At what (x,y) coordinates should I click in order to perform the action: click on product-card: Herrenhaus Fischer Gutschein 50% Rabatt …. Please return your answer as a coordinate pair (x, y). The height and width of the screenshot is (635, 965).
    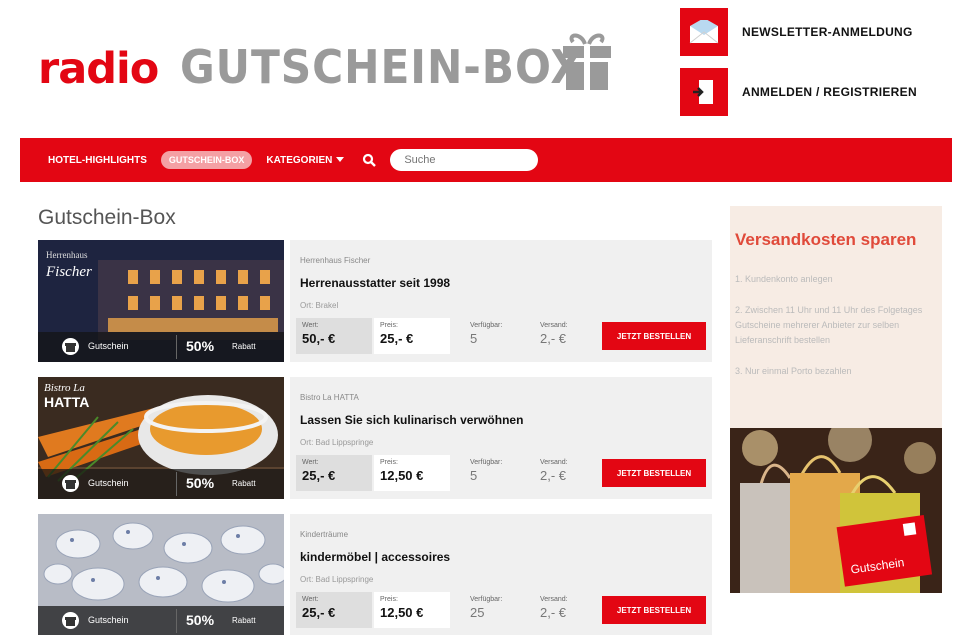
    Looking at the image, I should click on (375, 301).